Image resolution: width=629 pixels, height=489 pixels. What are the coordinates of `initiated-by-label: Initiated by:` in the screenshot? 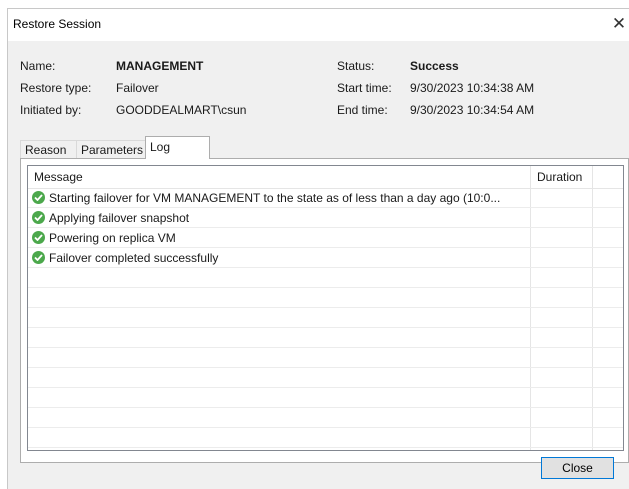 It's located at (51, 110).